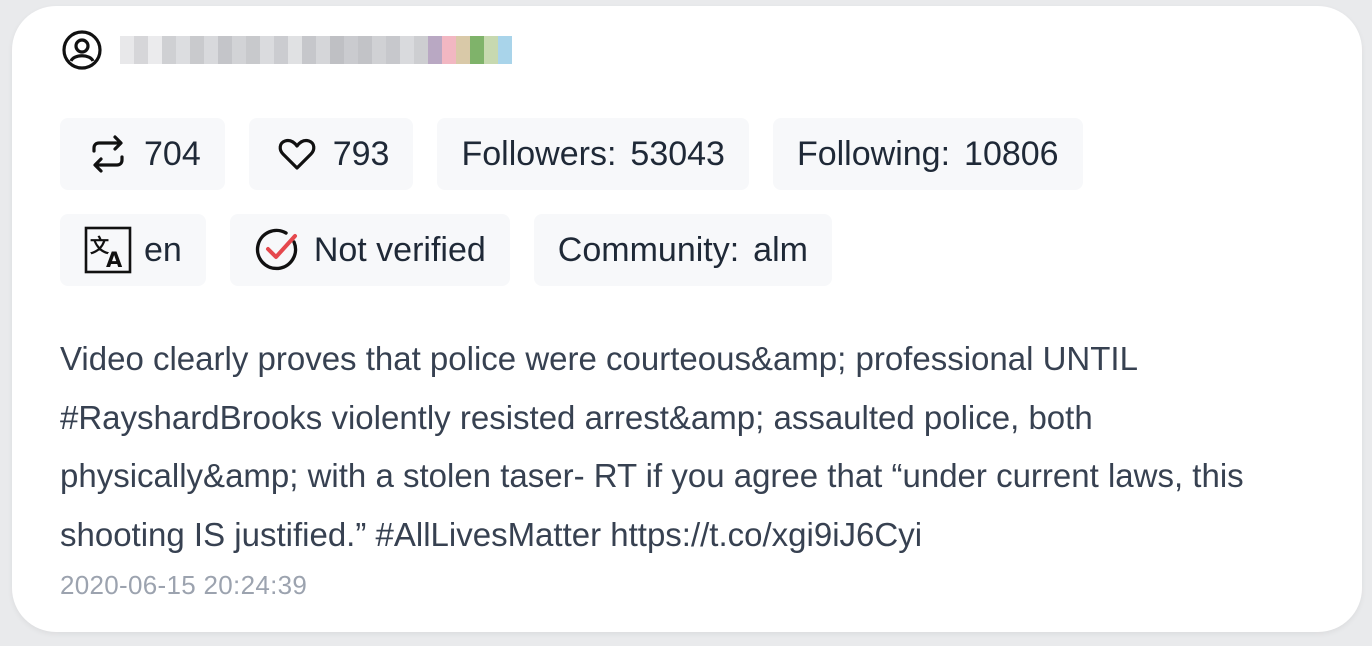 Image resolution: width=1372 pixels, height=646 pixels. I want to click on meta-row: 文 A en Not verified Community: alm, so click(446, 250).